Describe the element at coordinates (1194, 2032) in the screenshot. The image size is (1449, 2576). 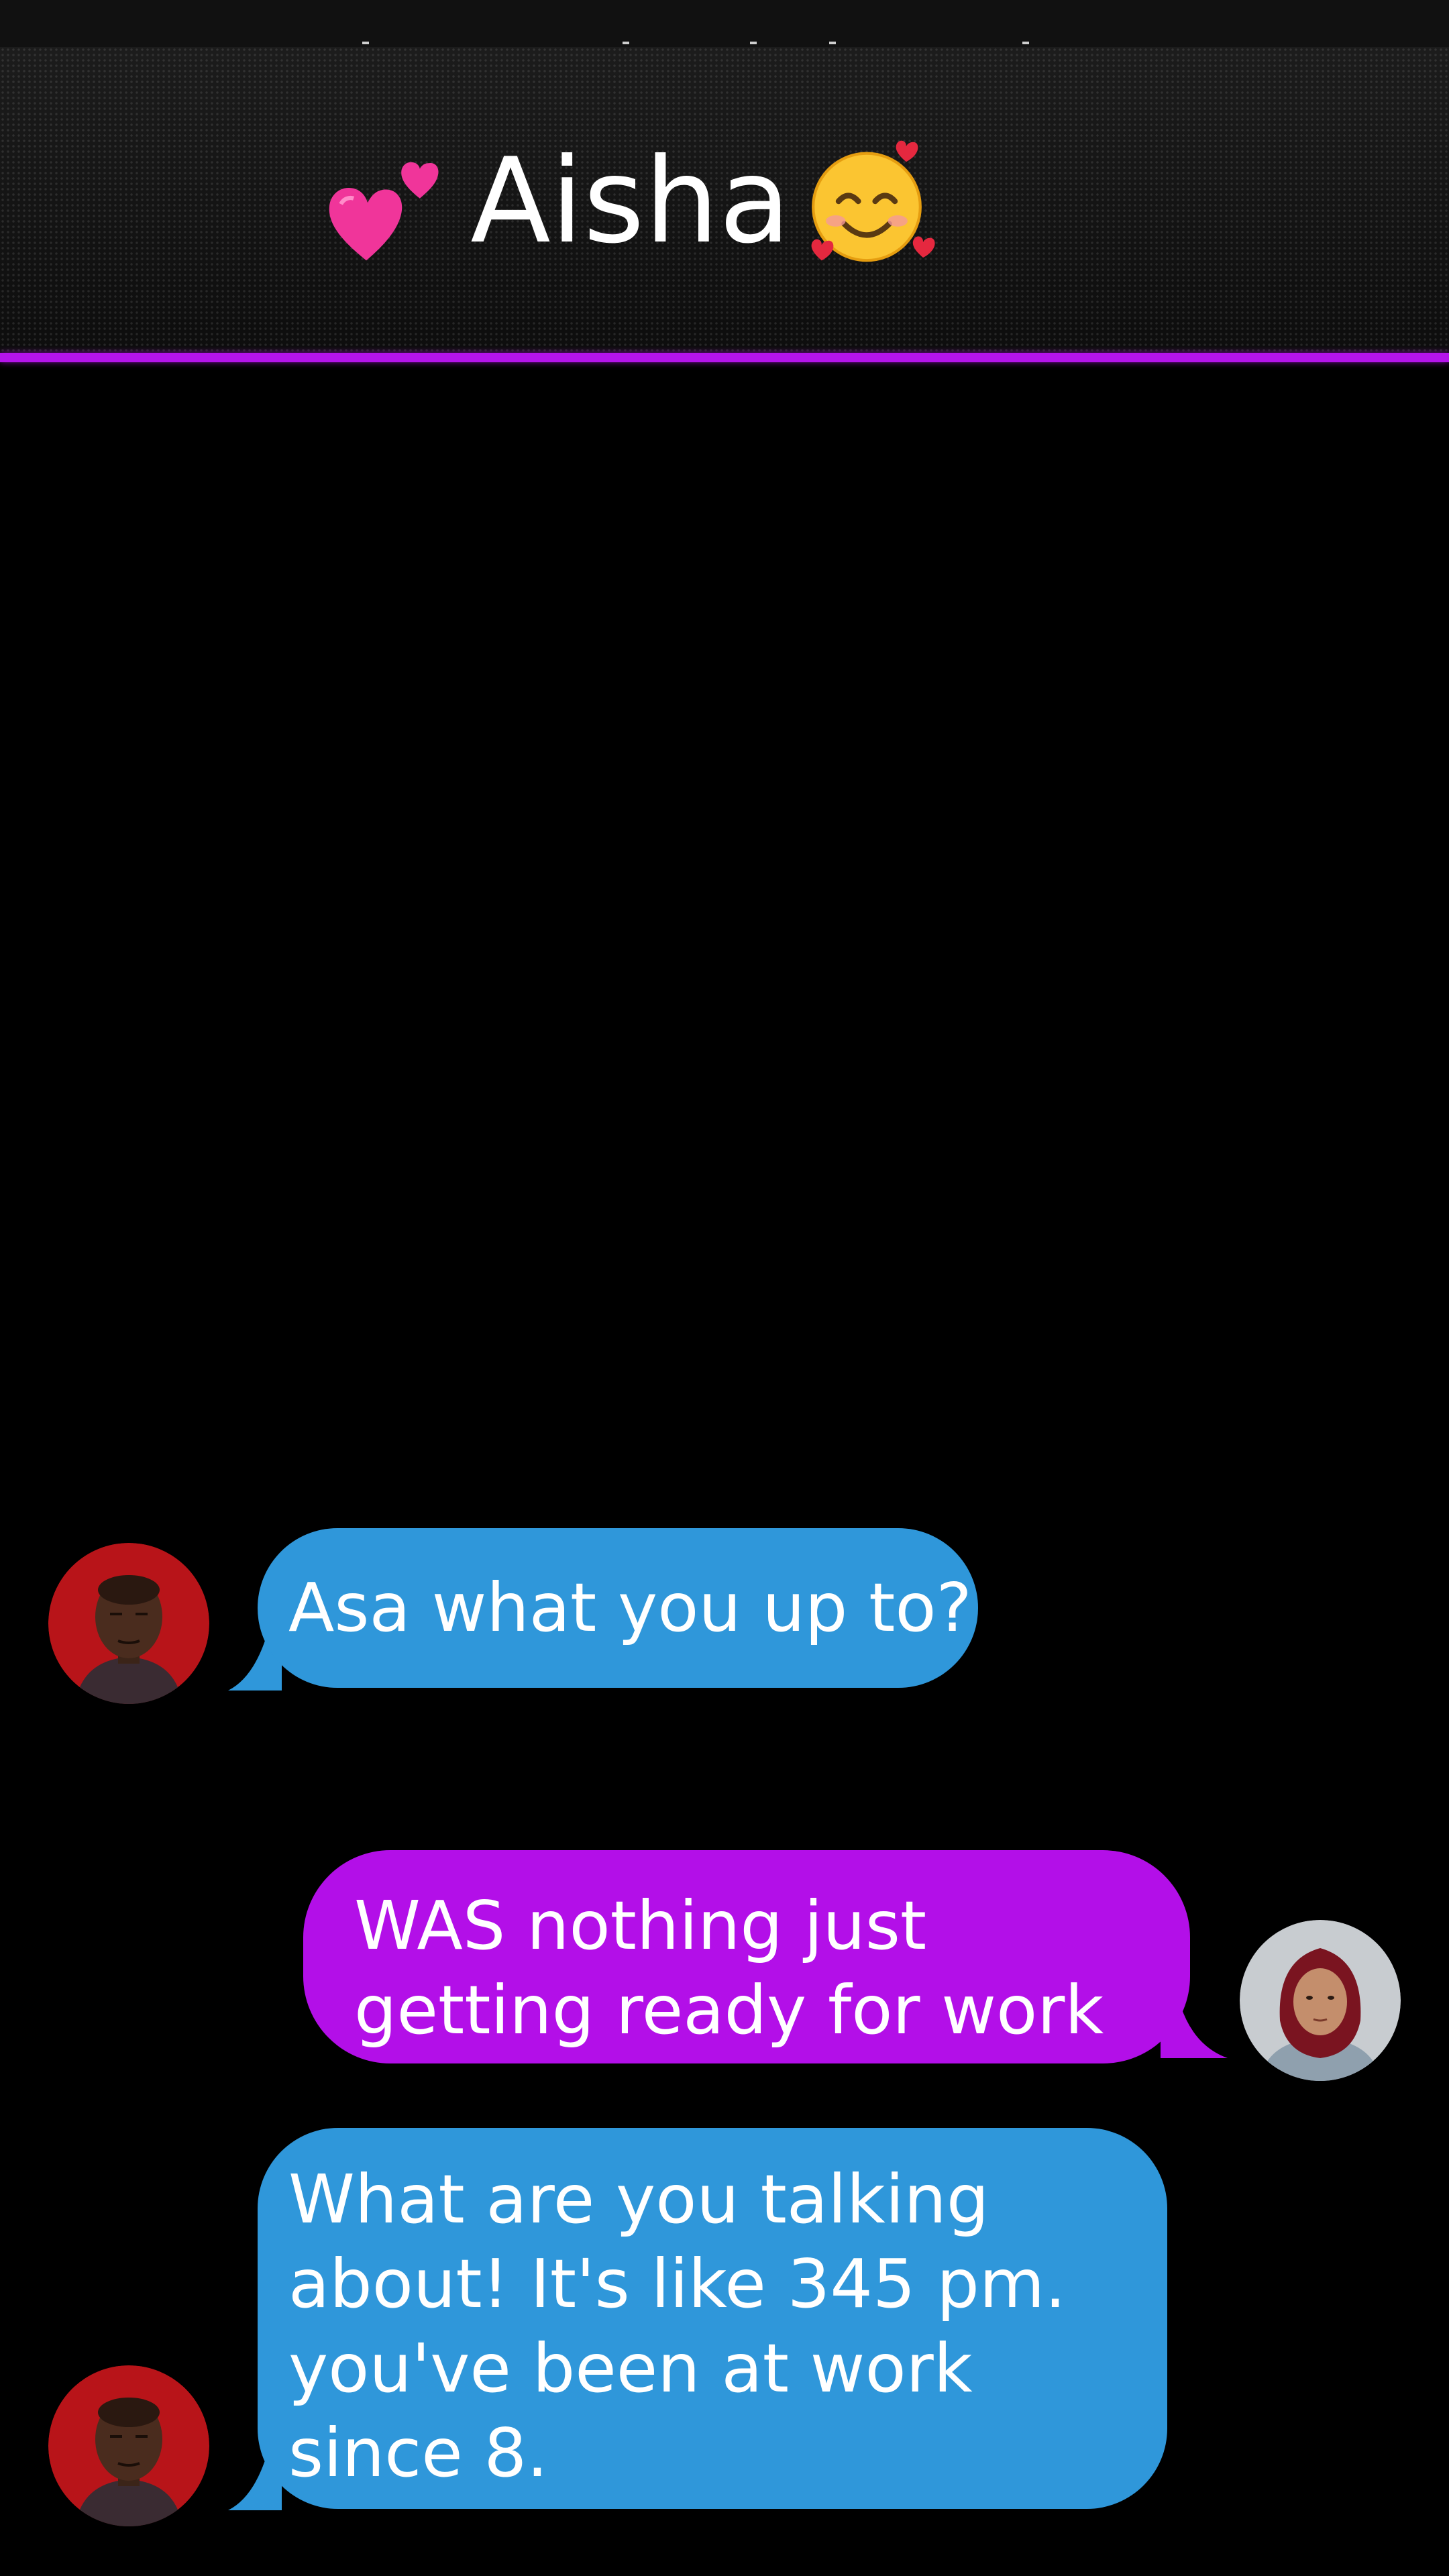
I see `outgoing-bubble-tail` at that location.